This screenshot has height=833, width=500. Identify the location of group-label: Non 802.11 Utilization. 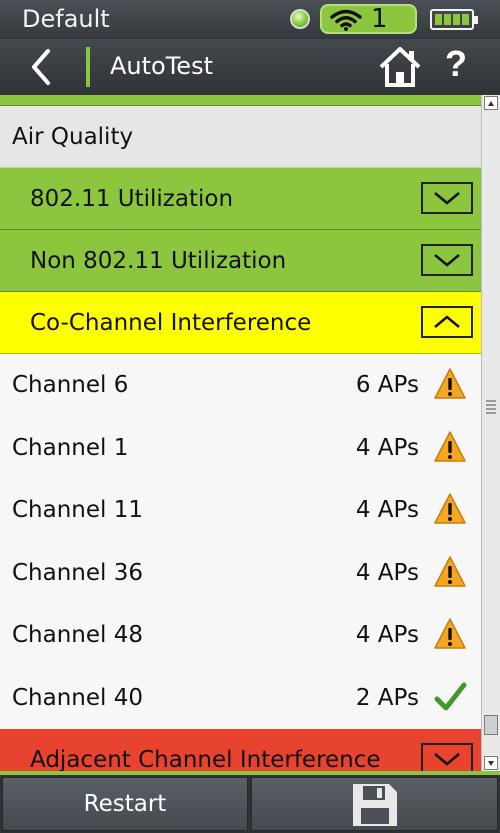
(158, 260).